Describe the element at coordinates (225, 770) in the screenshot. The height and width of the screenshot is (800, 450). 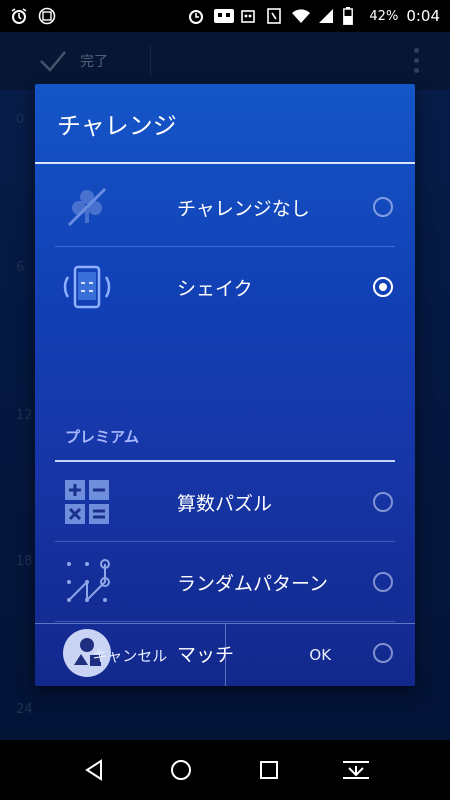
I see `navigation-bar` at that location.